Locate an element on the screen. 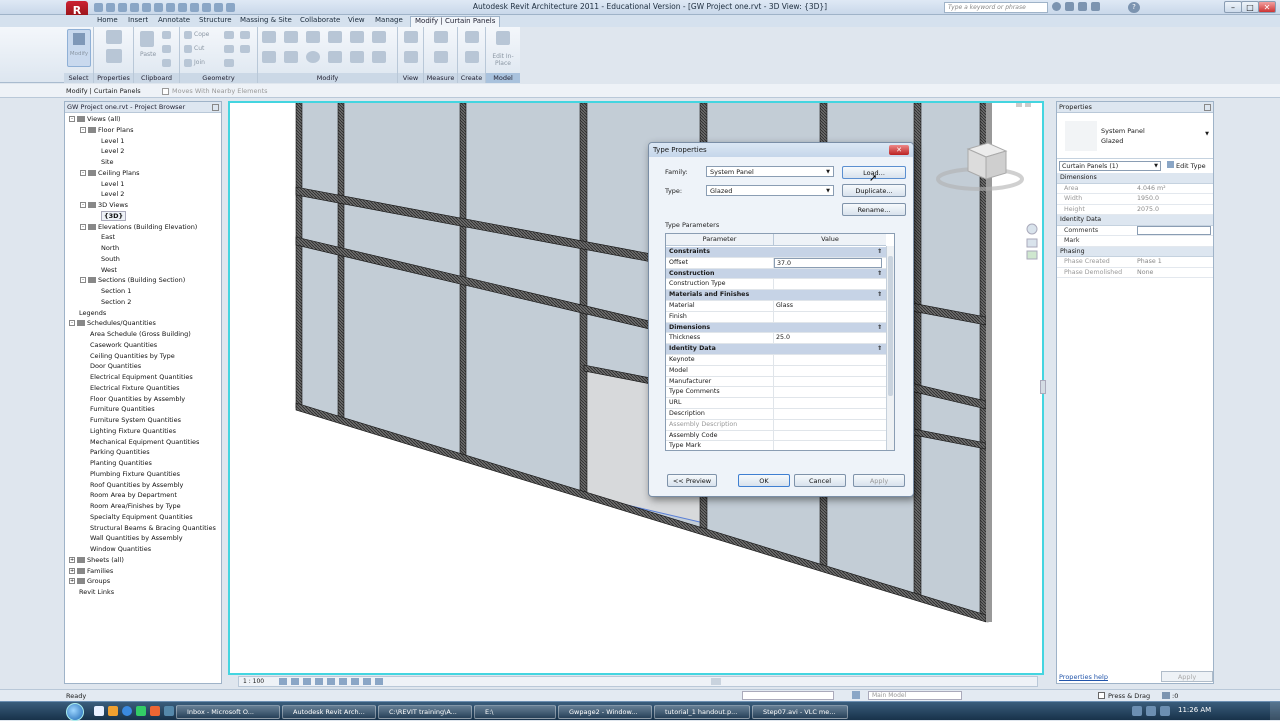  join-icon is located at coordinates (188, 63).